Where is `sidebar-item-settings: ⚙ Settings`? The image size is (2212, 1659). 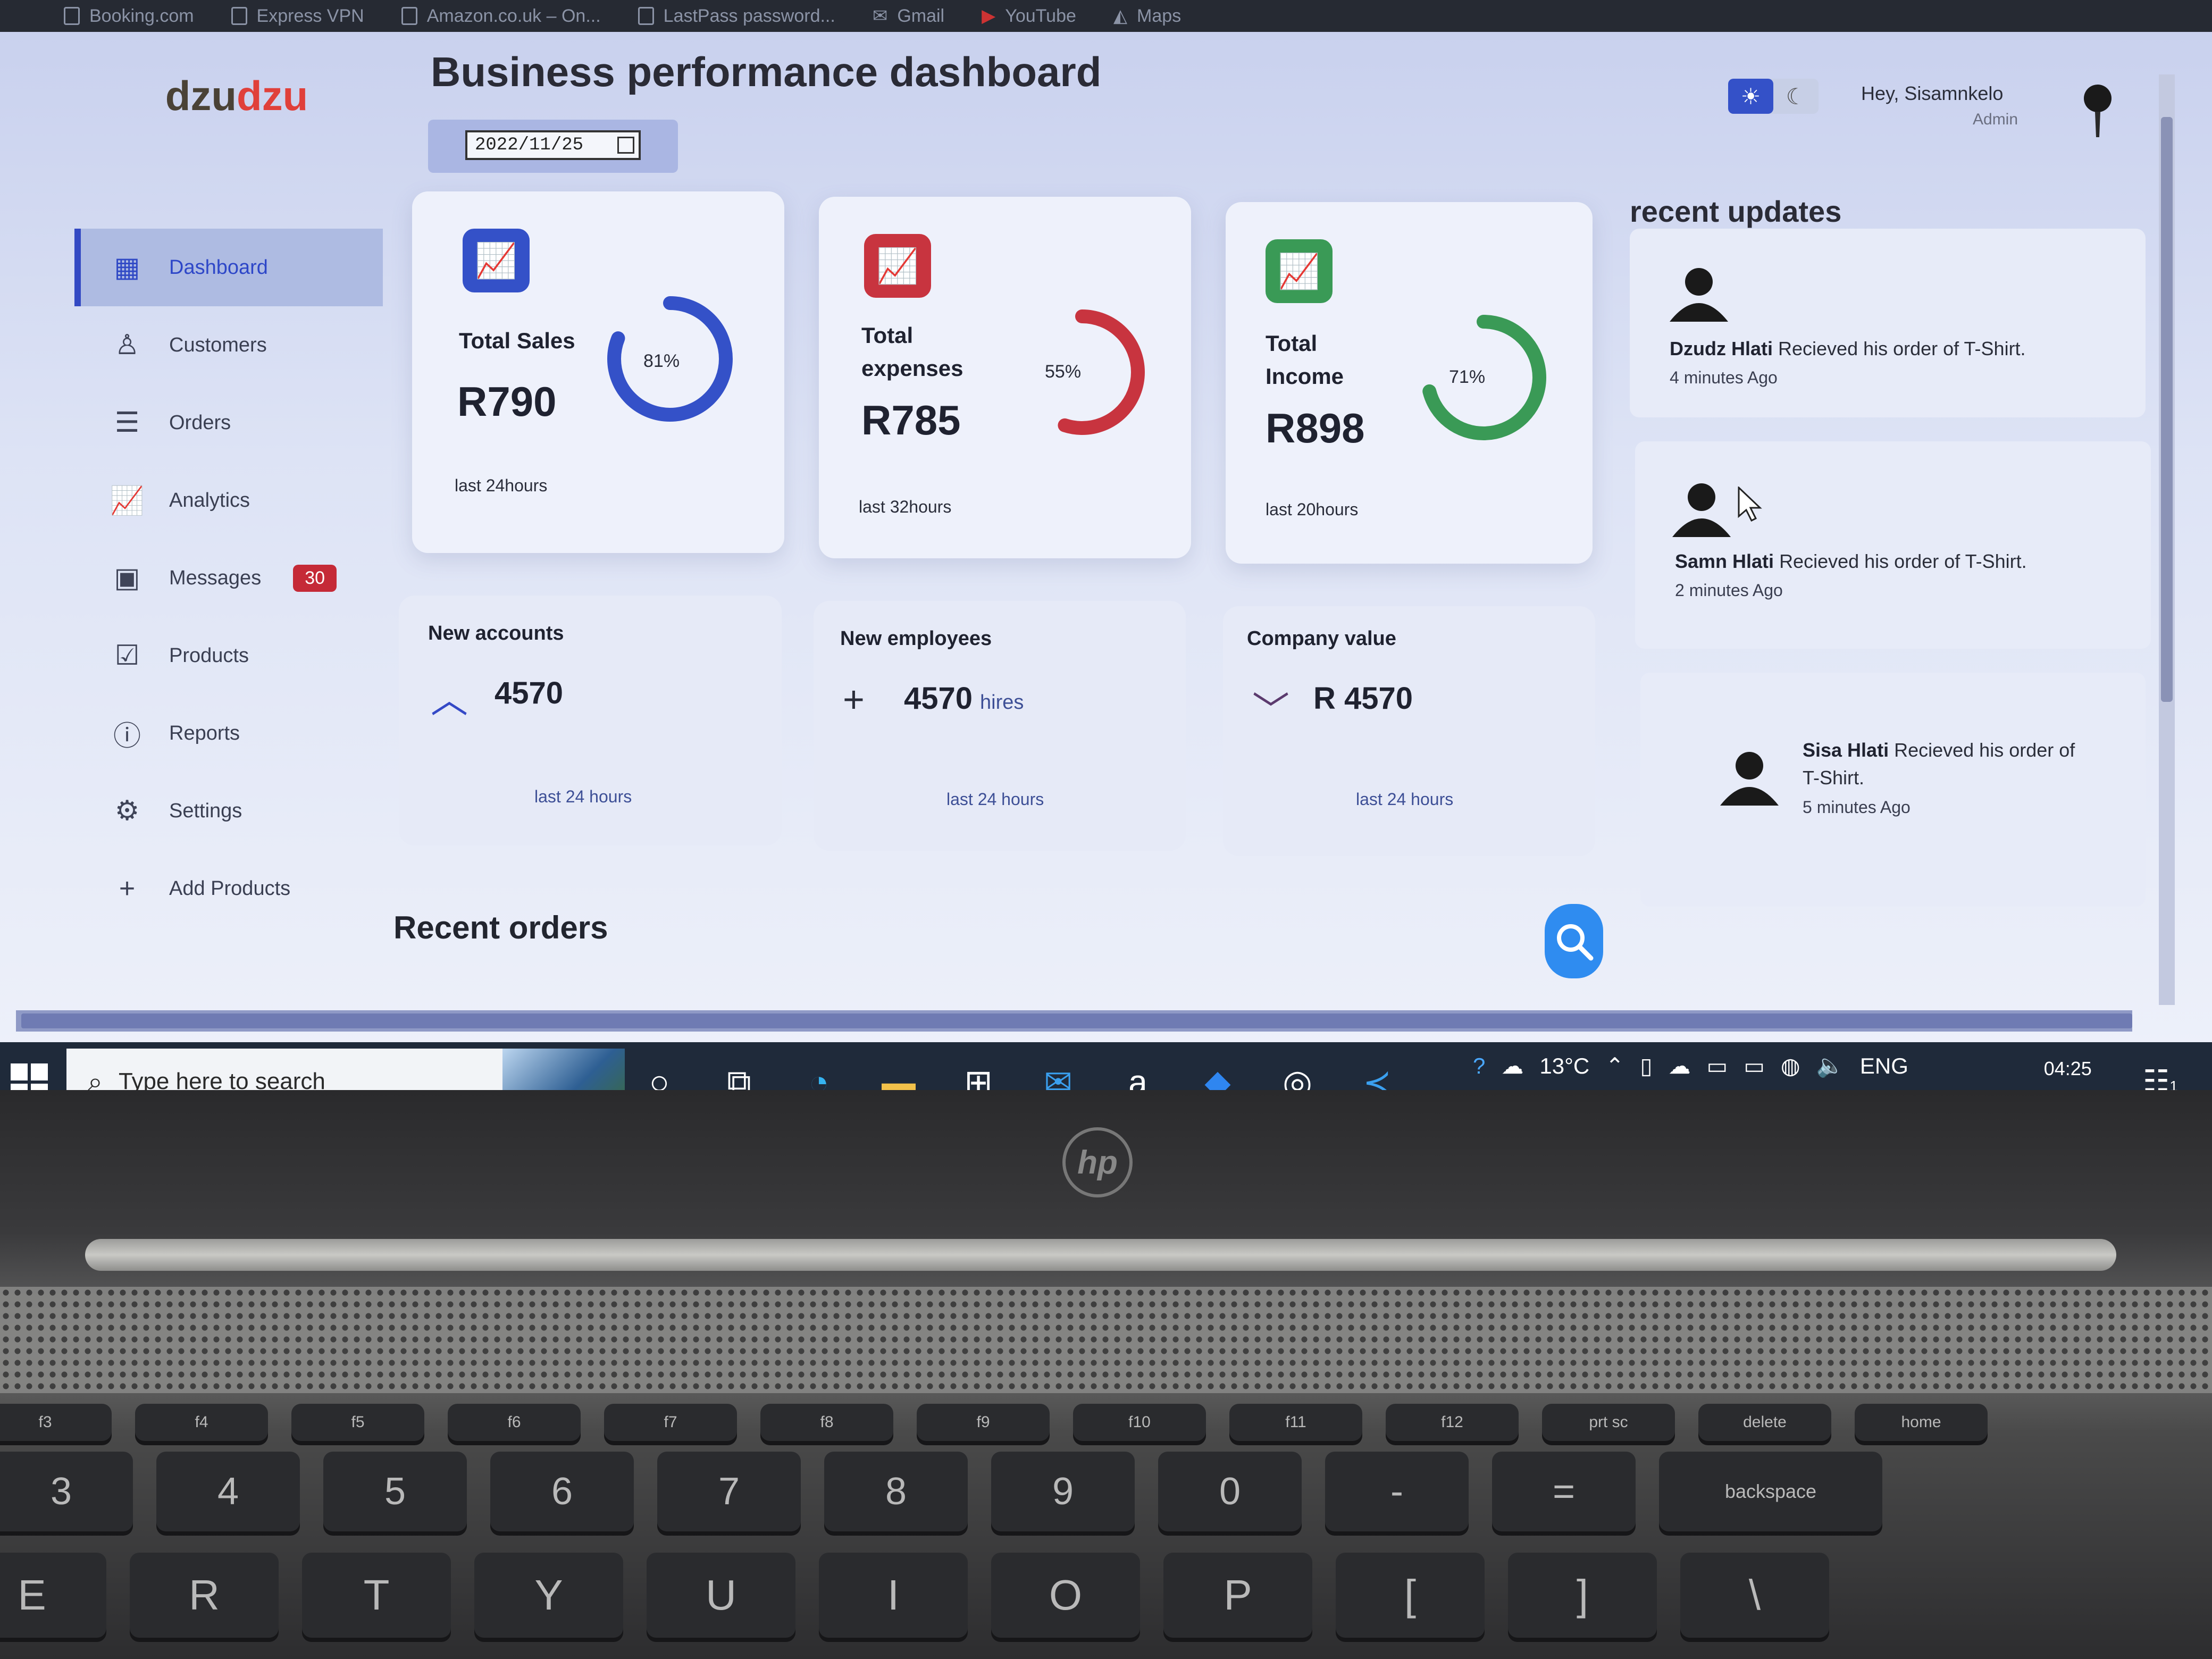 sidebar-item-settings: ⚙ Settings is located at coordinates (228, 811).